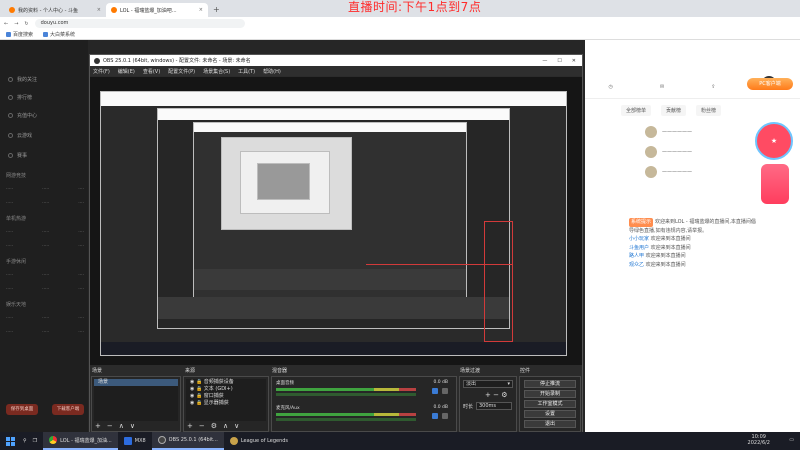  What do you see at coordinates (544, 61) in the screenshot?
I see `minimize-icon: —` at bounding box center [544, 61].